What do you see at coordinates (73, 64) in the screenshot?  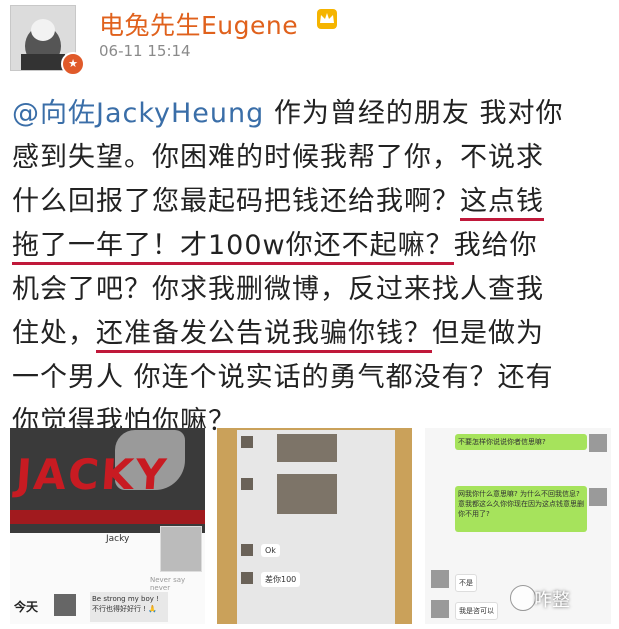 I see `verified-badge-icon: ★` at bounding box center [73, 64].